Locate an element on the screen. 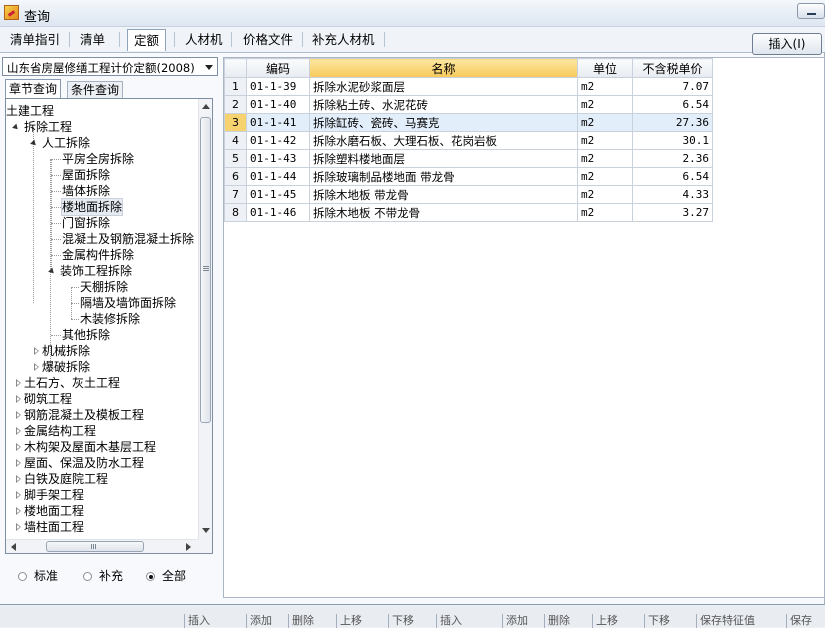  radio-all: 全部 is located at coordinates (166, 576).